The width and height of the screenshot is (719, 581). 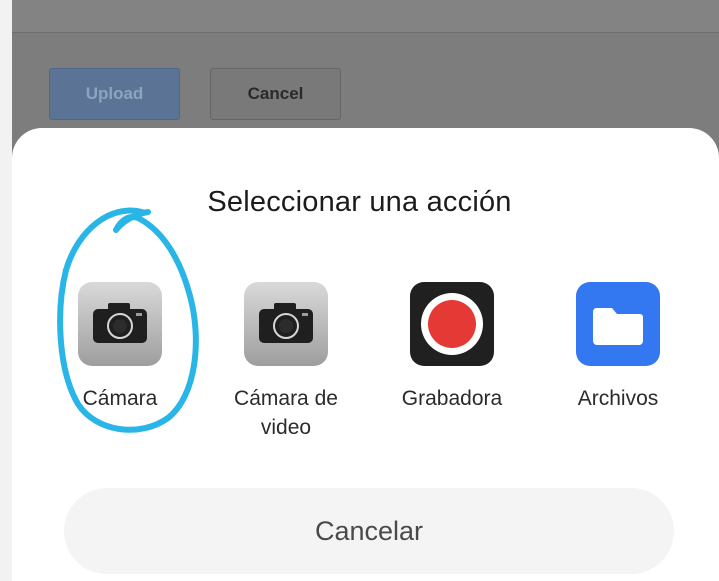 What do you see at coordinates (452, 398) in the screenshot?
I see `action-label: Grabadora` at bounding box center [452, 398].